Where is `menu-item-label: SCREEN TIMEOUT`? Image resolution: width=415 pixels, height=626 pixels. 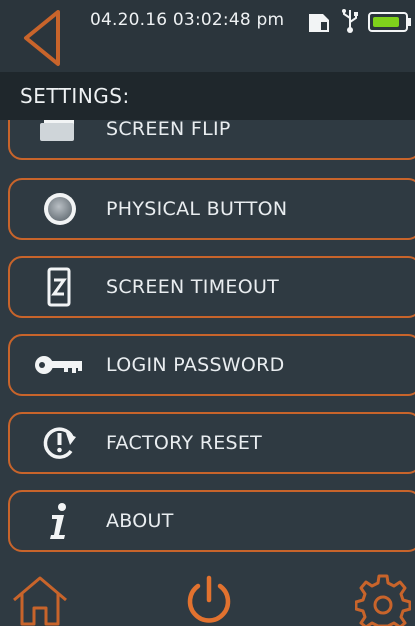
menu-item-label: SCREEN TIMEOUT is located at coordinates (193, 287).